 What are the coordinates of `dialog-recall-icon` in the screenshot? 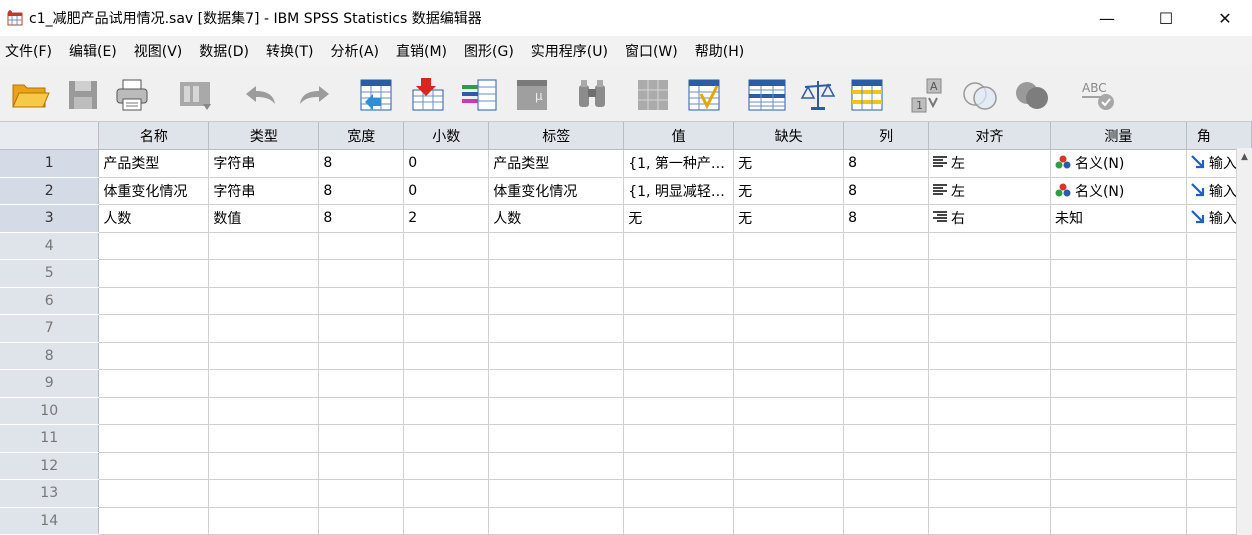 It's located at (196, 95).